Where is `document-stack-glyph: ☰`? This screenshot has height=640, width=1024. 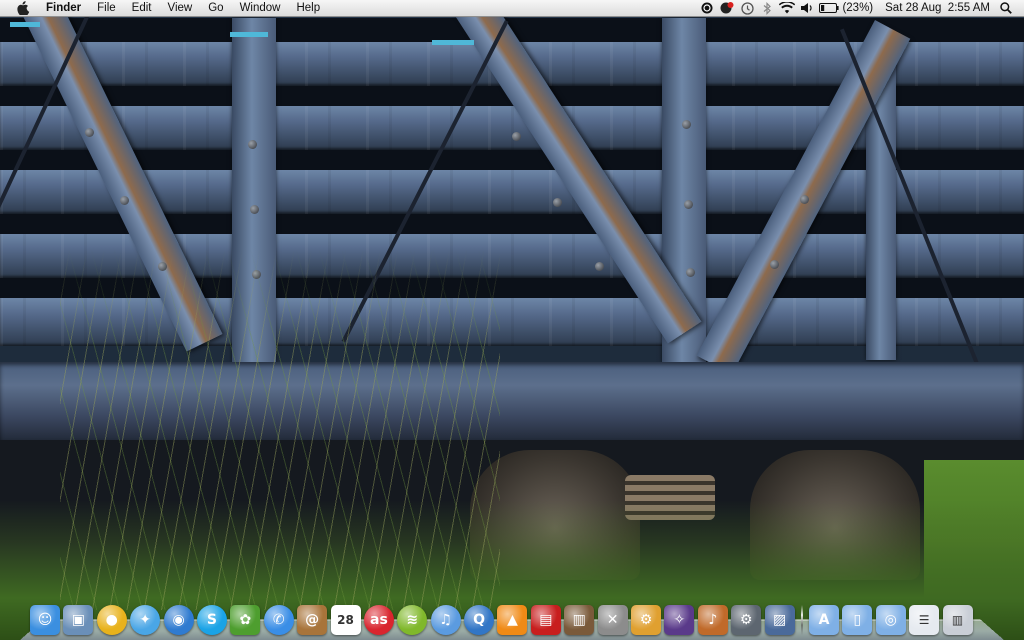
document-stack-glyph: ☰ is located at coordinates (924, 620).